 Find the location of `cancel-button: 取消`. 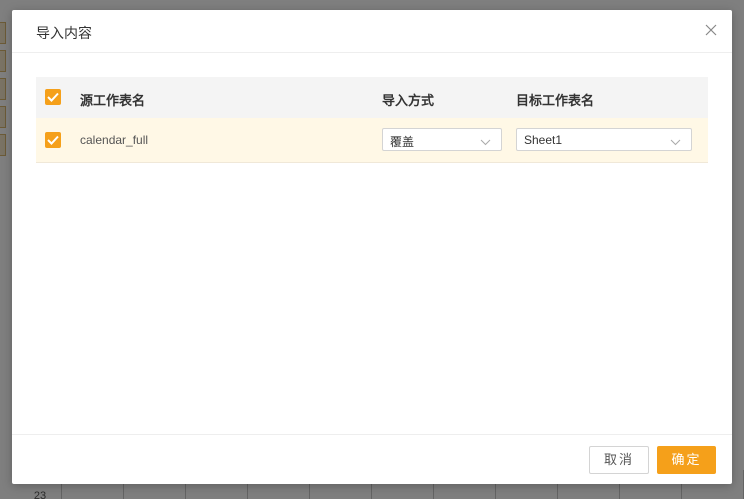

cancel-button: 取消 is located at coordinates (619, 460).